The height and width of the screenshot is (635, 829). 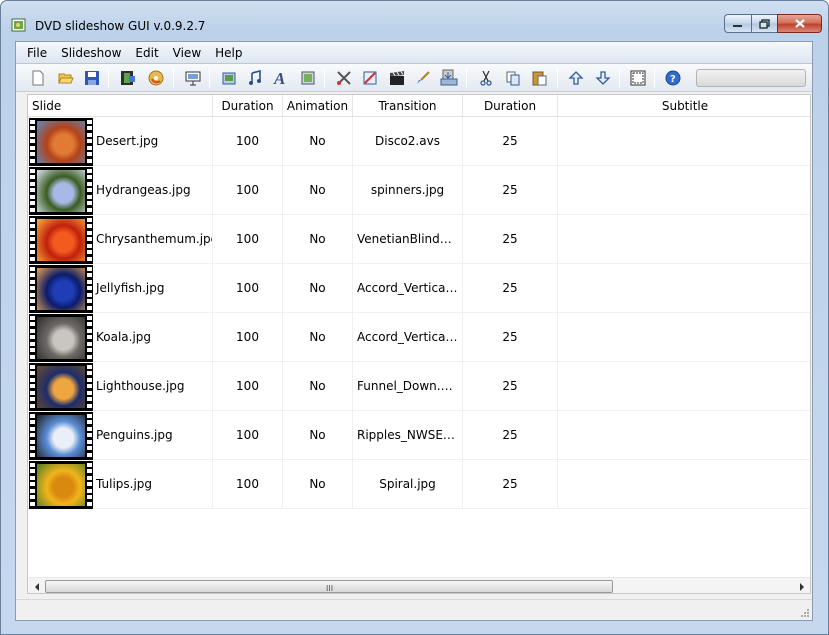 What do you see at coordinates (408, 141) in the screenshot?
I see `cell-transition: Disco2.avs` at bounding box center [408, 141].